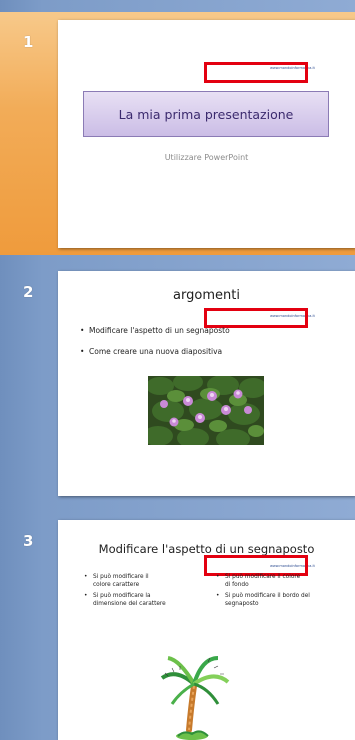 This screenshot has height=740, width=355. Describe the element at coordinates (28, 541) in the screenshot. I see `slide-number: 3` at that location.